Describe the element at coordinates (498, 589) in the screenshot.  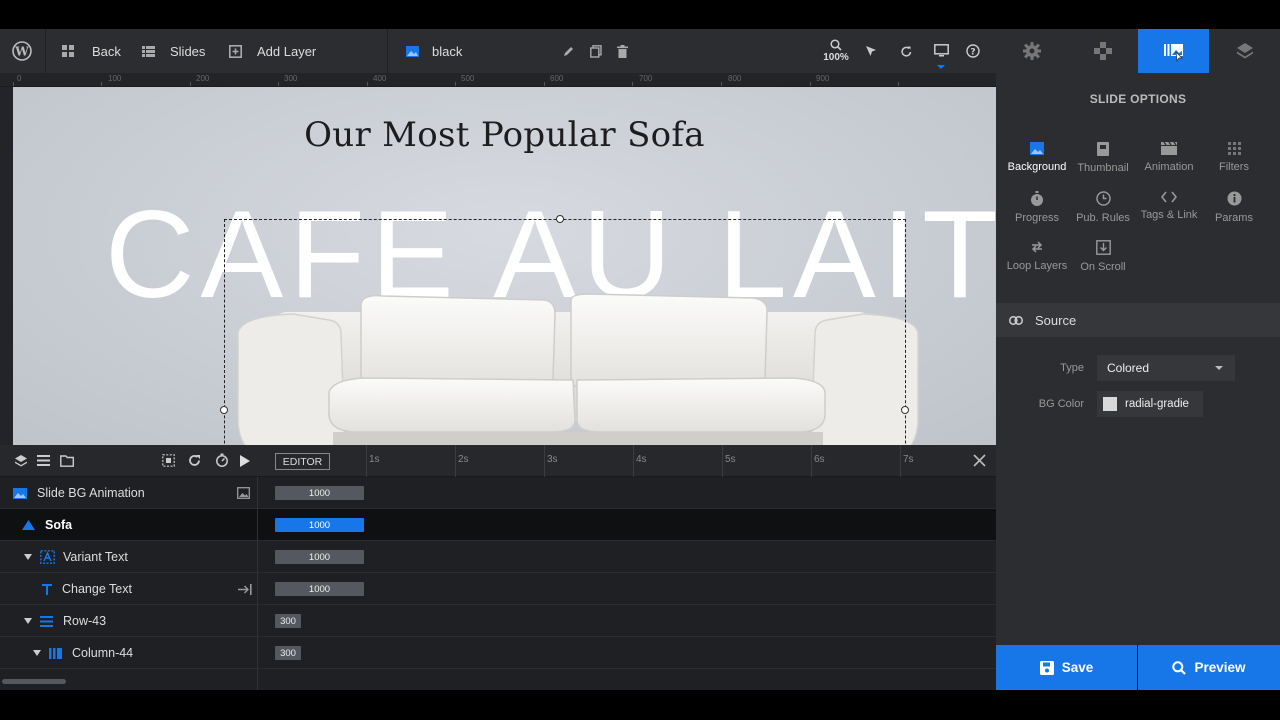
I see `timeline-row-change-text: Change Text 1000` at that location.